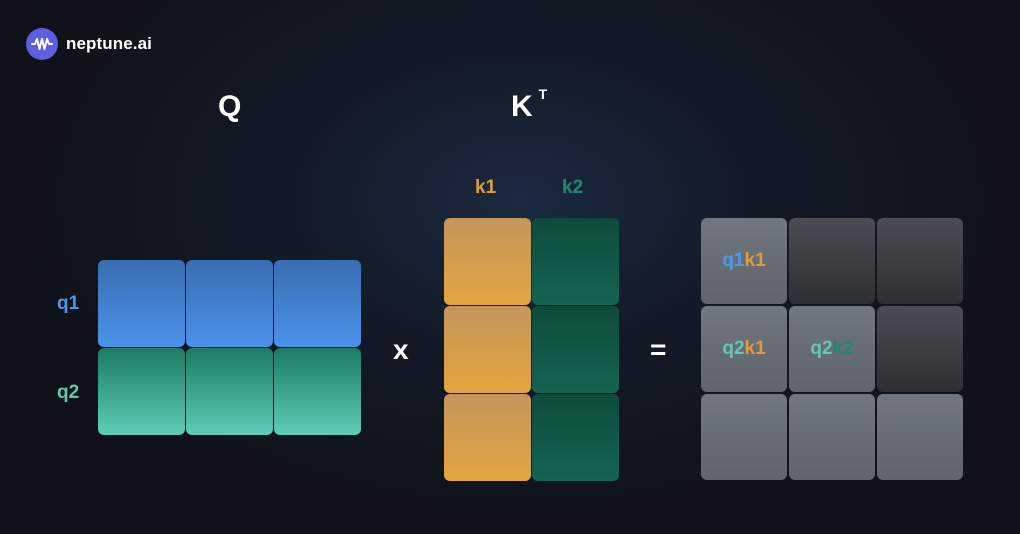  Describe the element at coordinates (832, 349) in the screenshot. I see `result-cell-q2k2: q2 k2` at that location.